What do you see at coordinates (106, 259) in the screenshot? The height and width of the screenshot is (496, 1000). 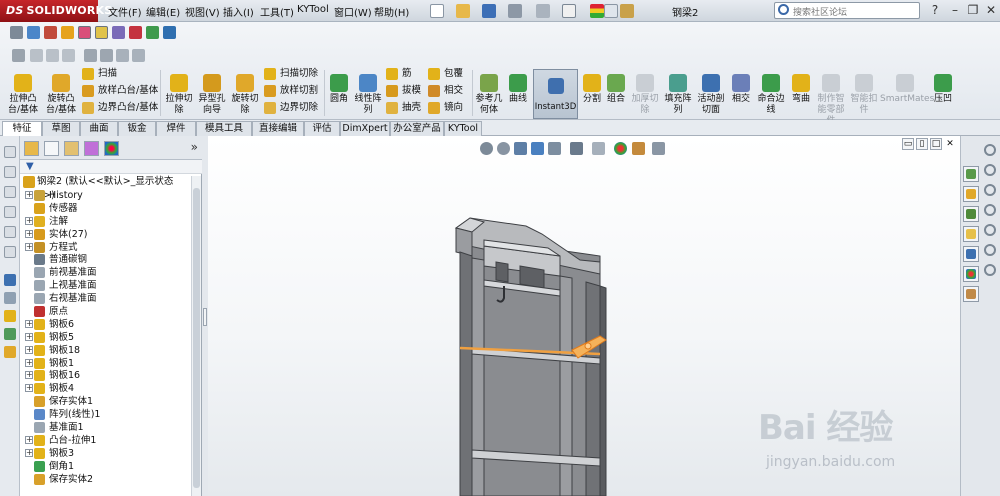 I see `tree-item: 普通碳钢` at bounding box center [106, 259].